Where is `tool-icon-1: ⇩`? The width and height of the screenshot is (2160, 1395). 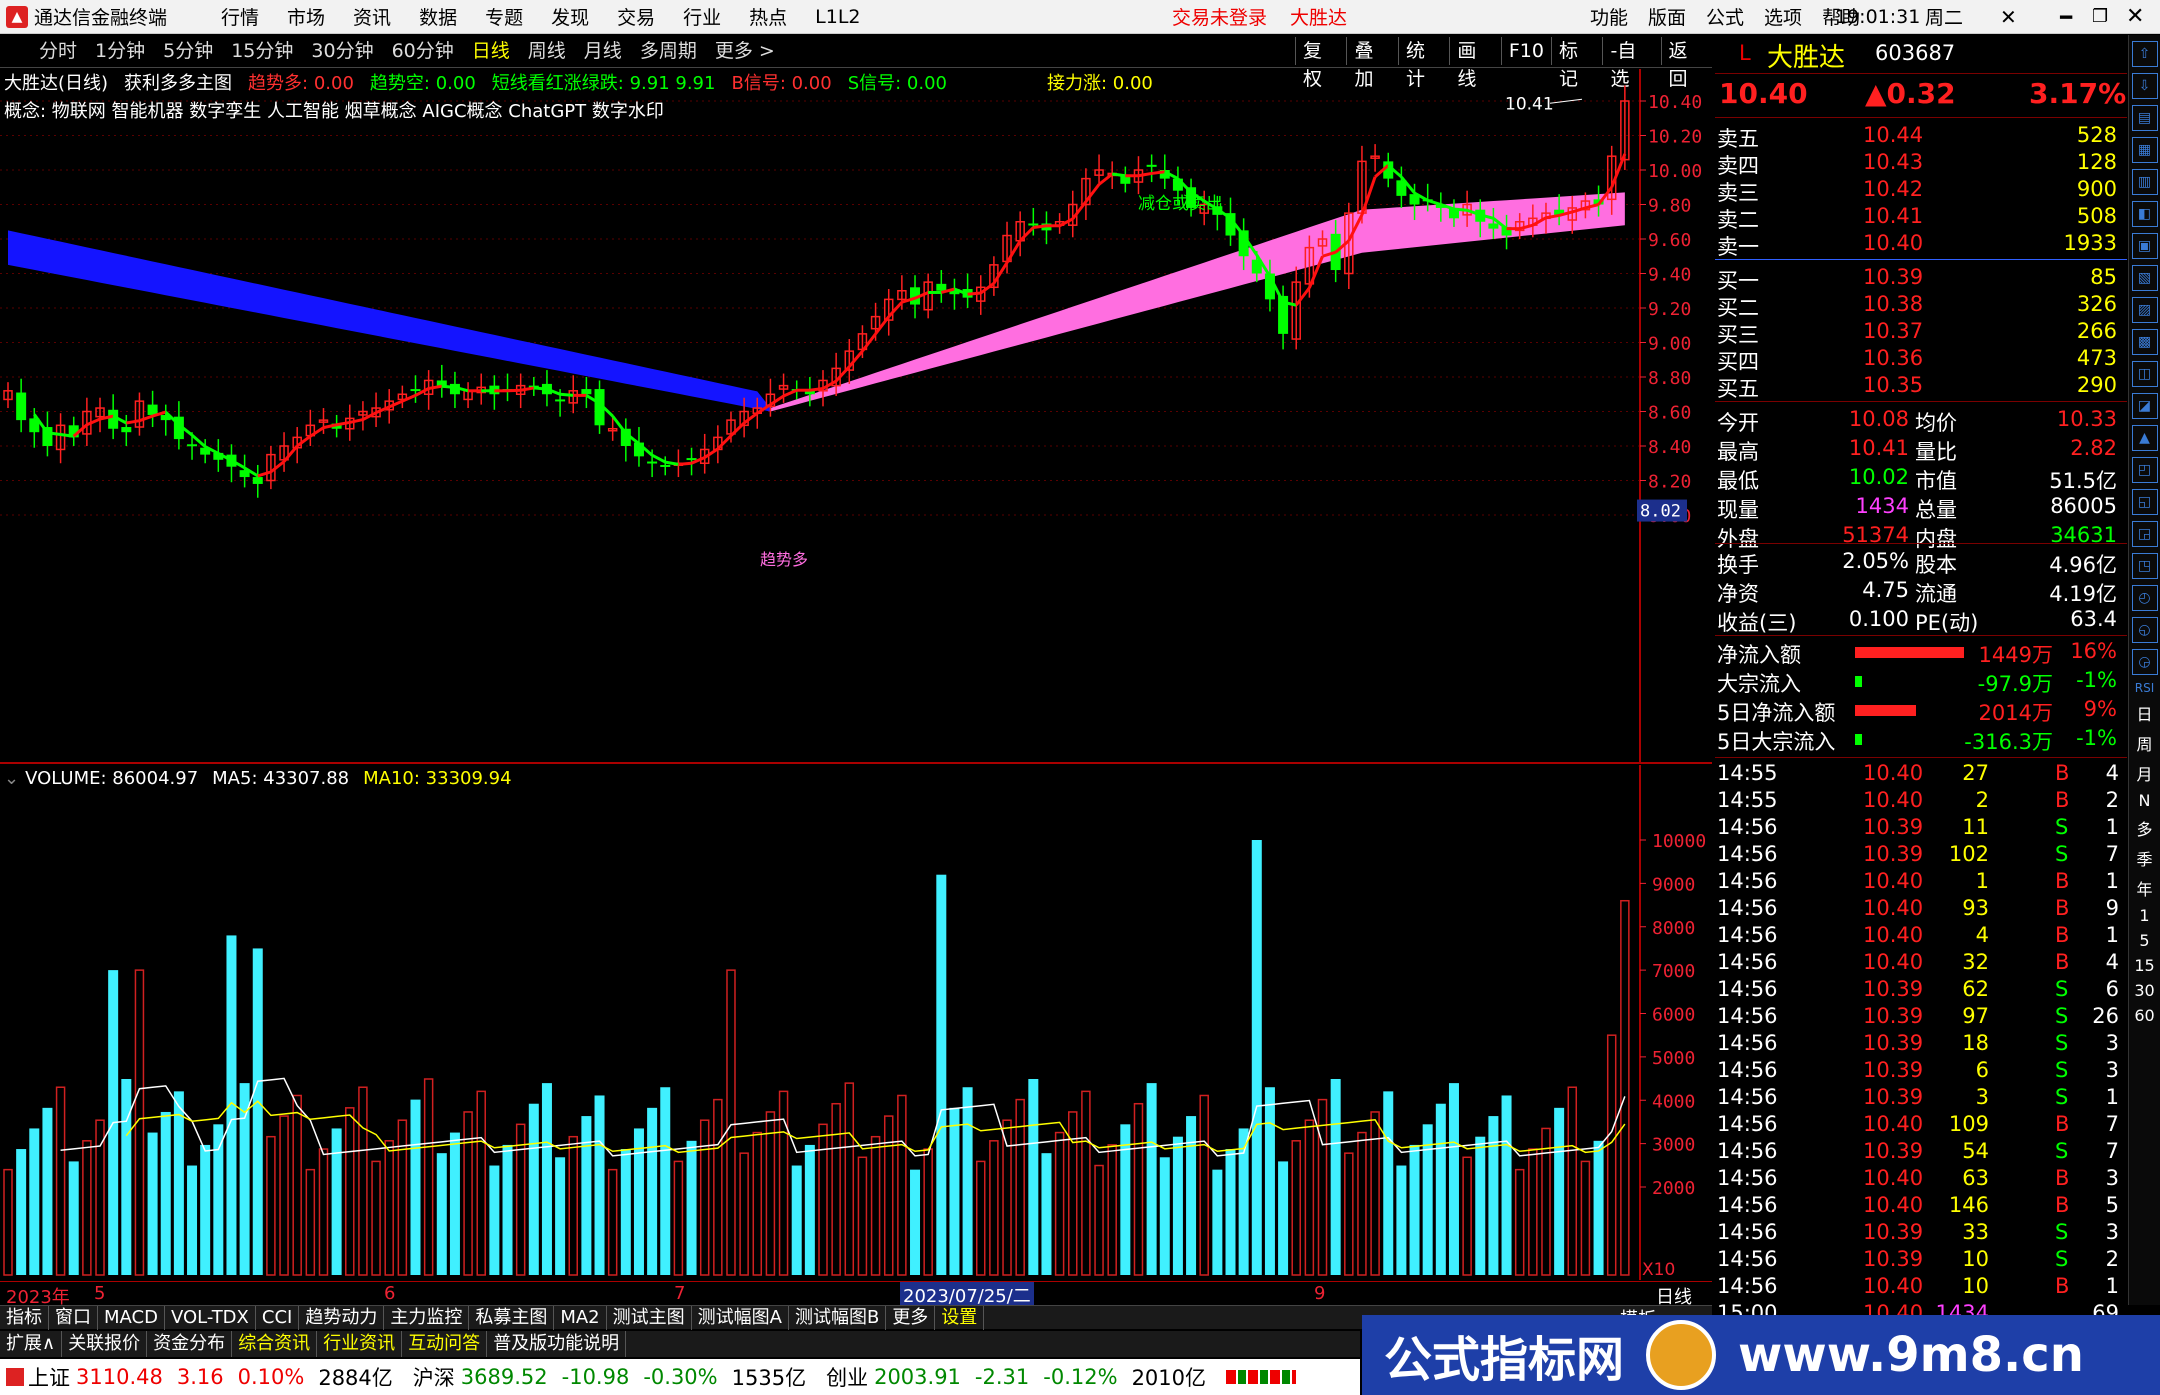
tool-icon-1: ⇩ is located at coordinates (2144, 86).